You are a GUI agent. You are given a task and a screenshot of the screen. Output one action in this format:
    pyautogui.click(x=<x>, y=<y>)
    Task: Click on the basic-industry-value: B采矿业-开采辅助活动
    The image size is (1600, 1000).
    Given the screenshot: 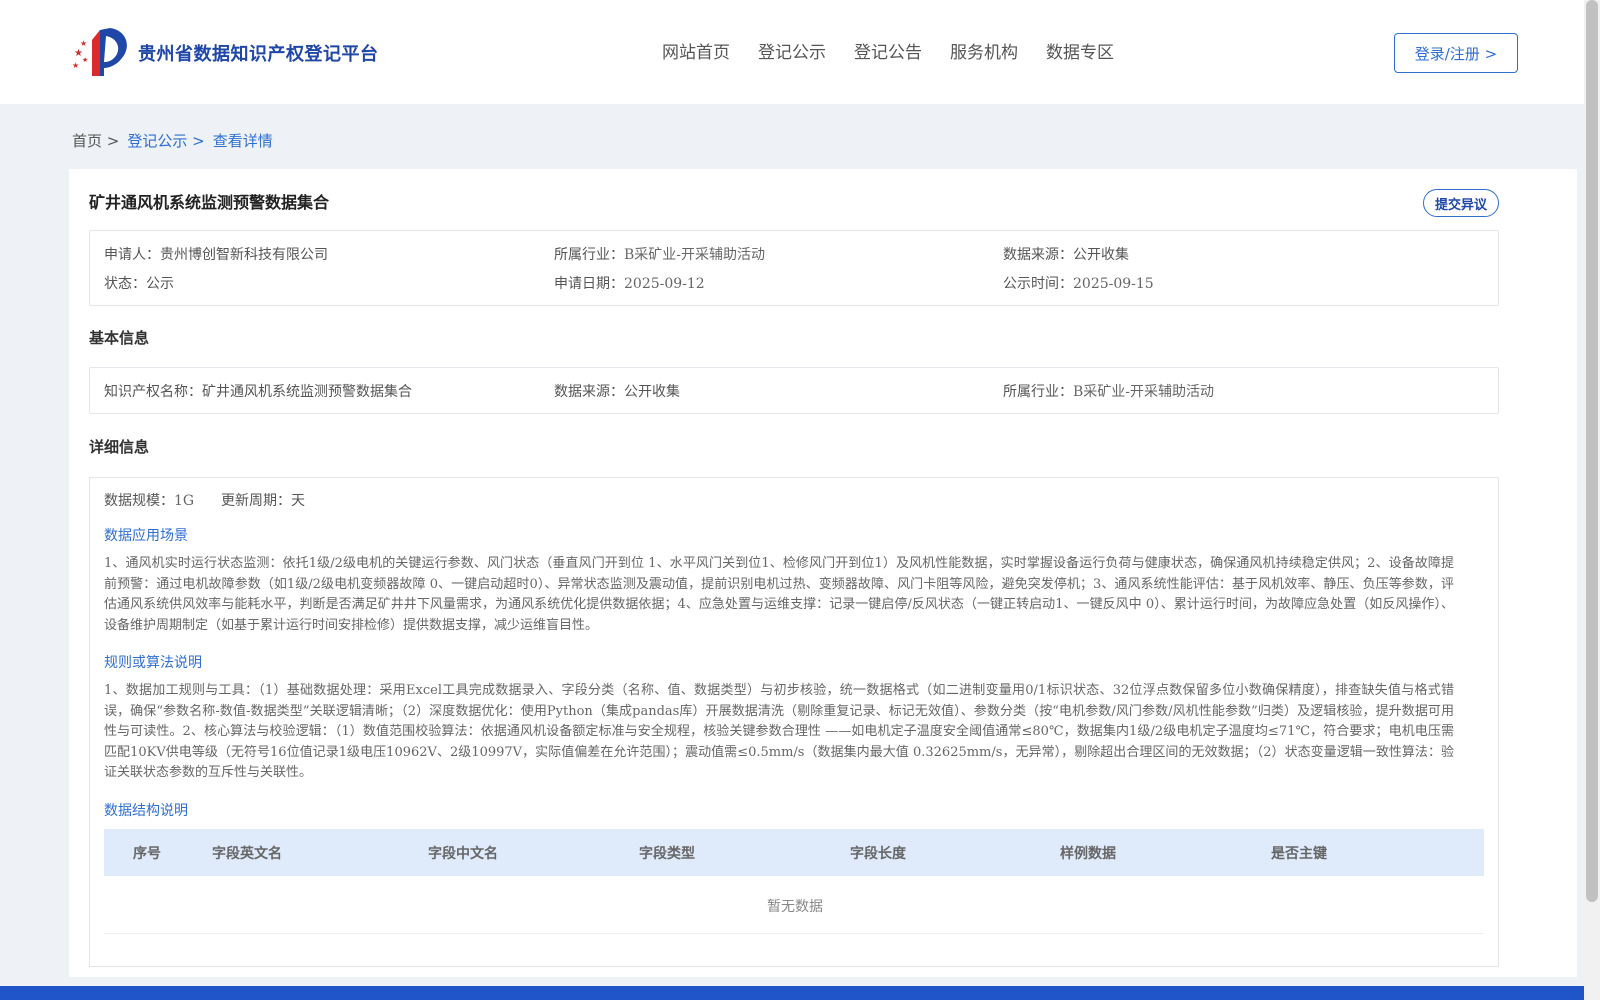 What is the action you would take?
    pyautogui.click(x=1144, y=392)
    